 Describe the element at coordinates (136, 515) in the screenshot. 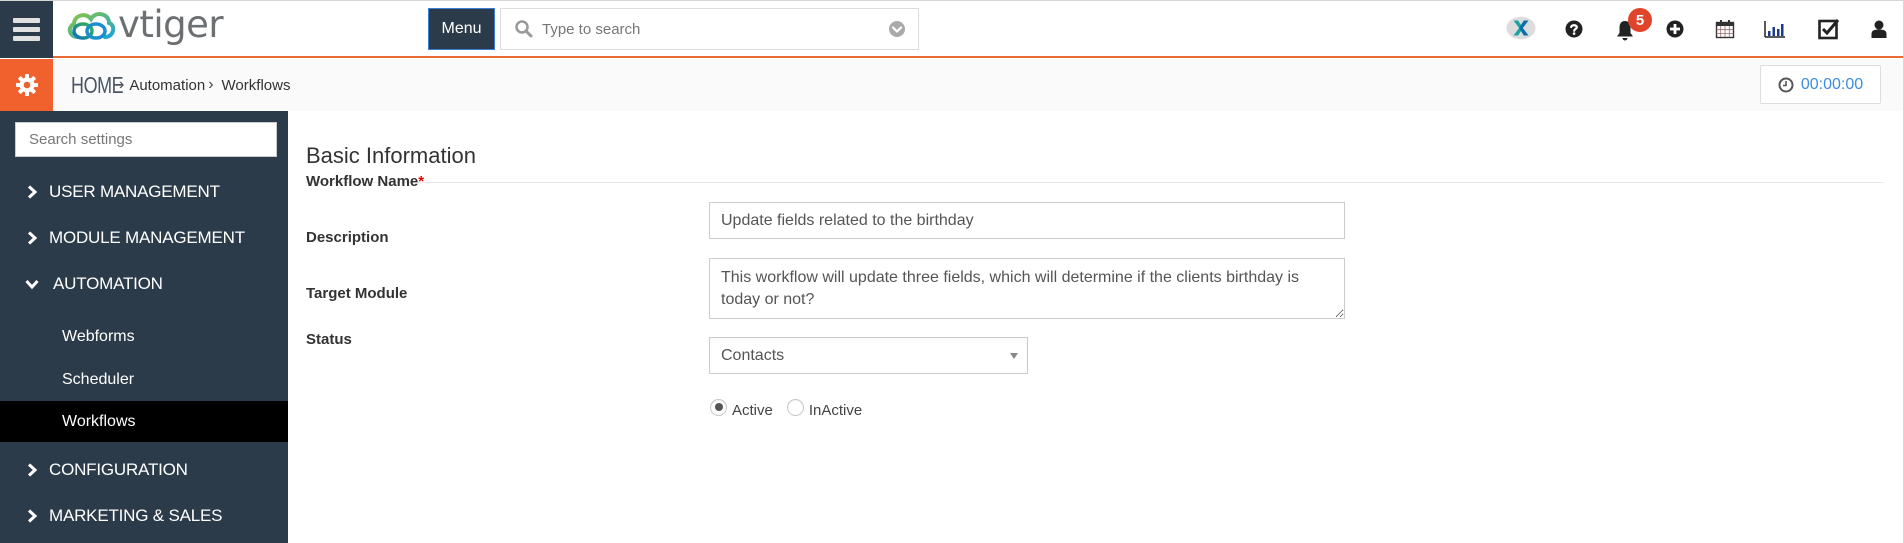

I see `sidebar-section-label: MARKETING & SALES` at that location.